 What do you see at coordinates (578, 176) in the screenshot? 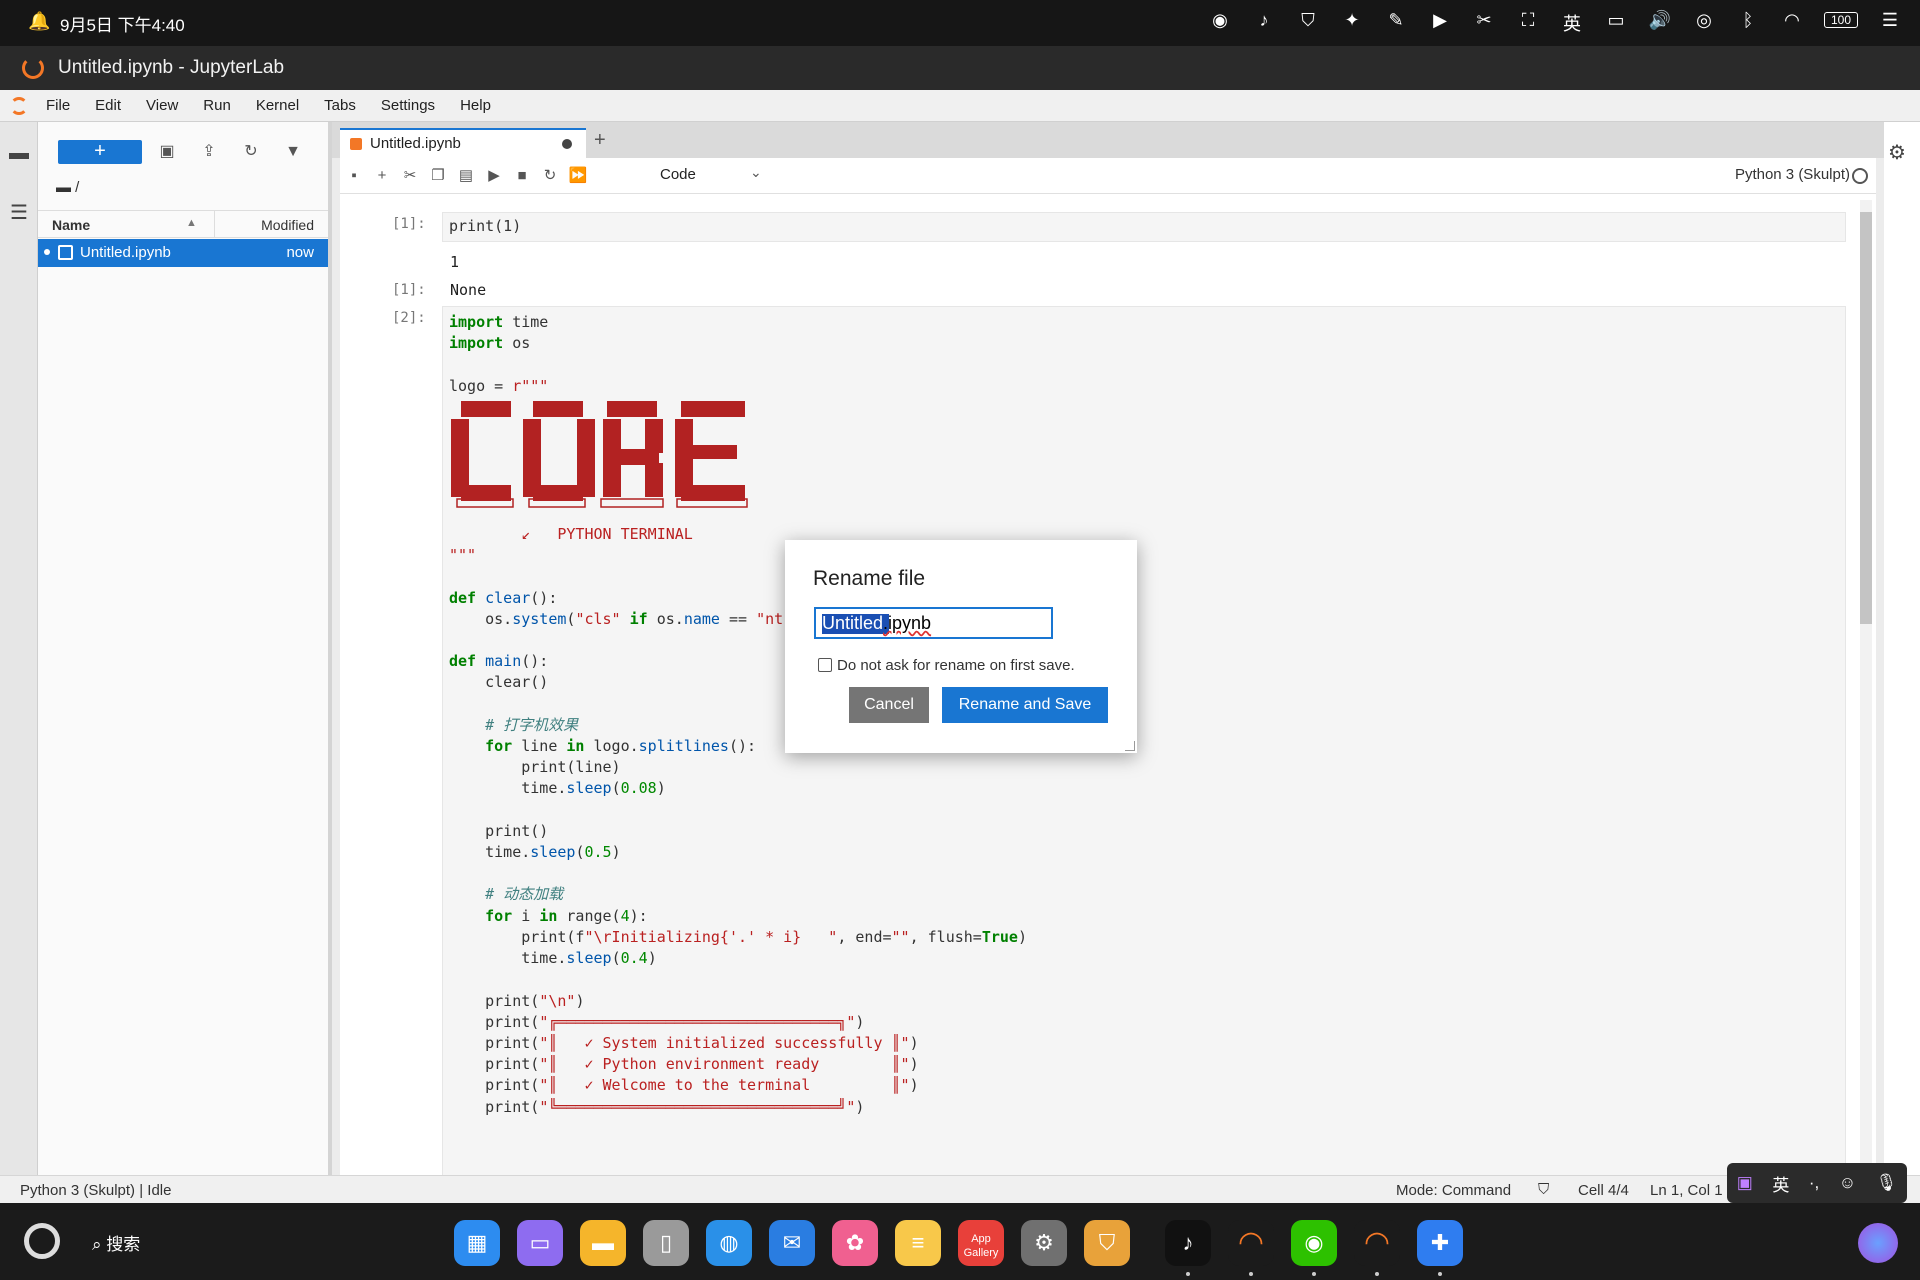
I see `run-all-icon: ⏩` at bounding box center [578, 176].